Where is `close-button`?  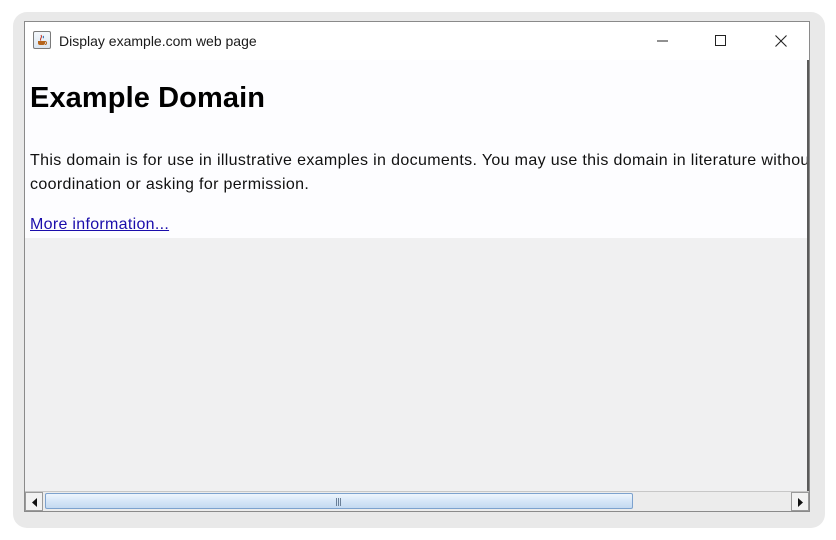 close-button is located at coordinates (780, 41).